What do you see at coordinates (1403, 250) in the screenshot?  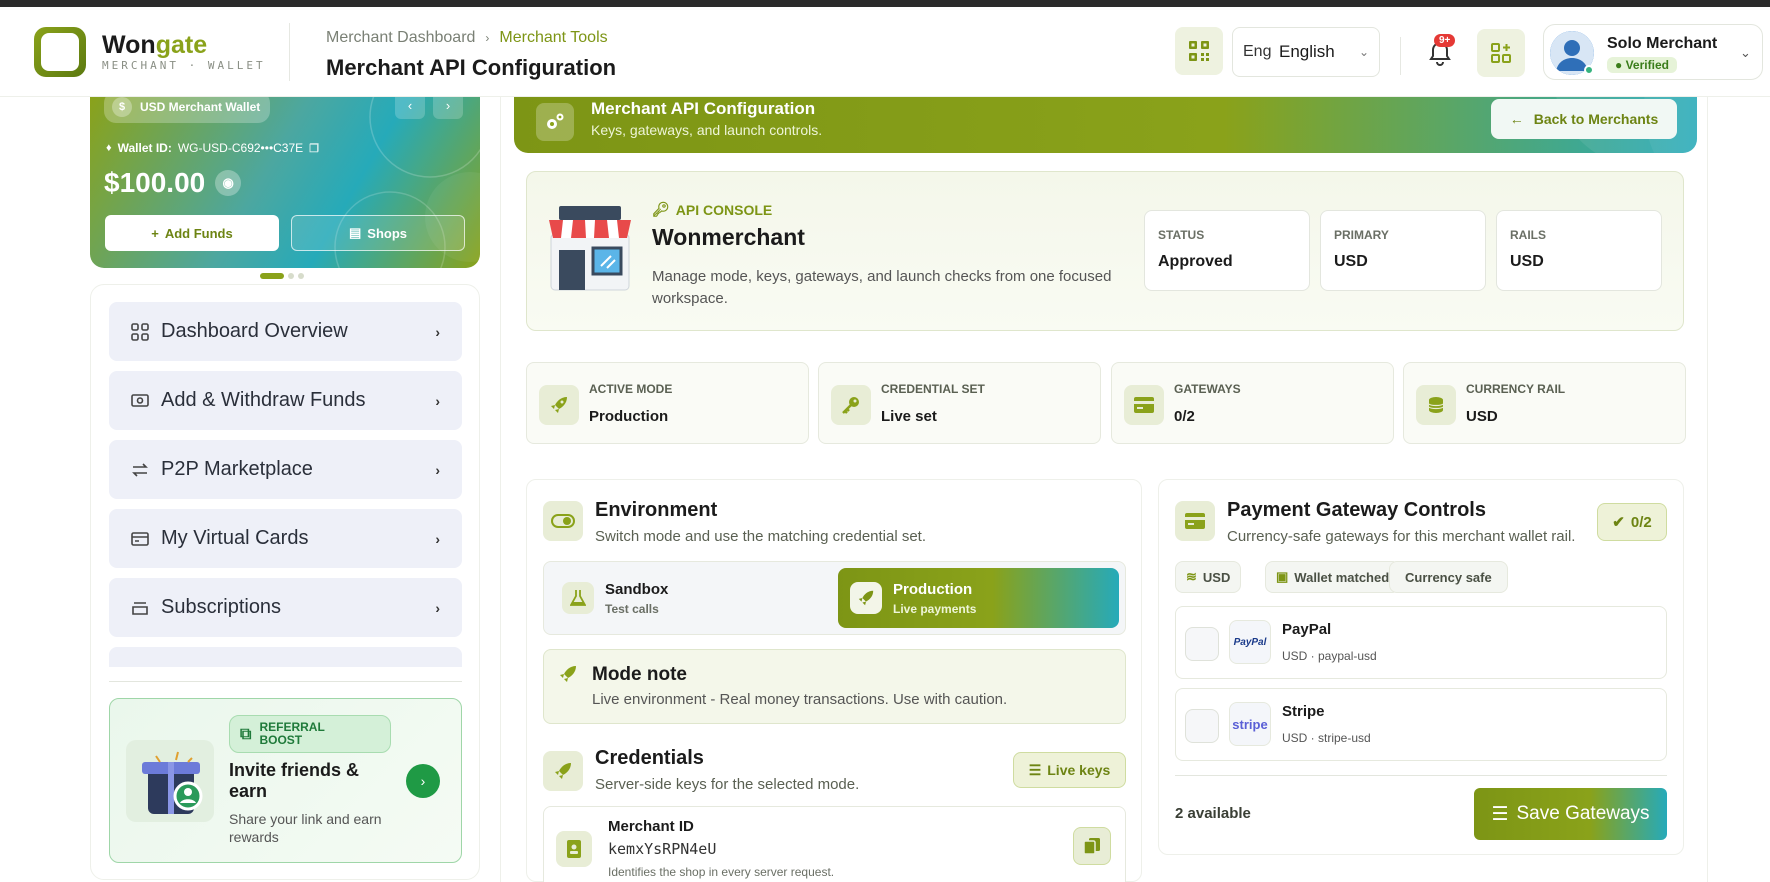 I see `primary-stat: PRIMARY USD` at bounding box center [1403, 250].